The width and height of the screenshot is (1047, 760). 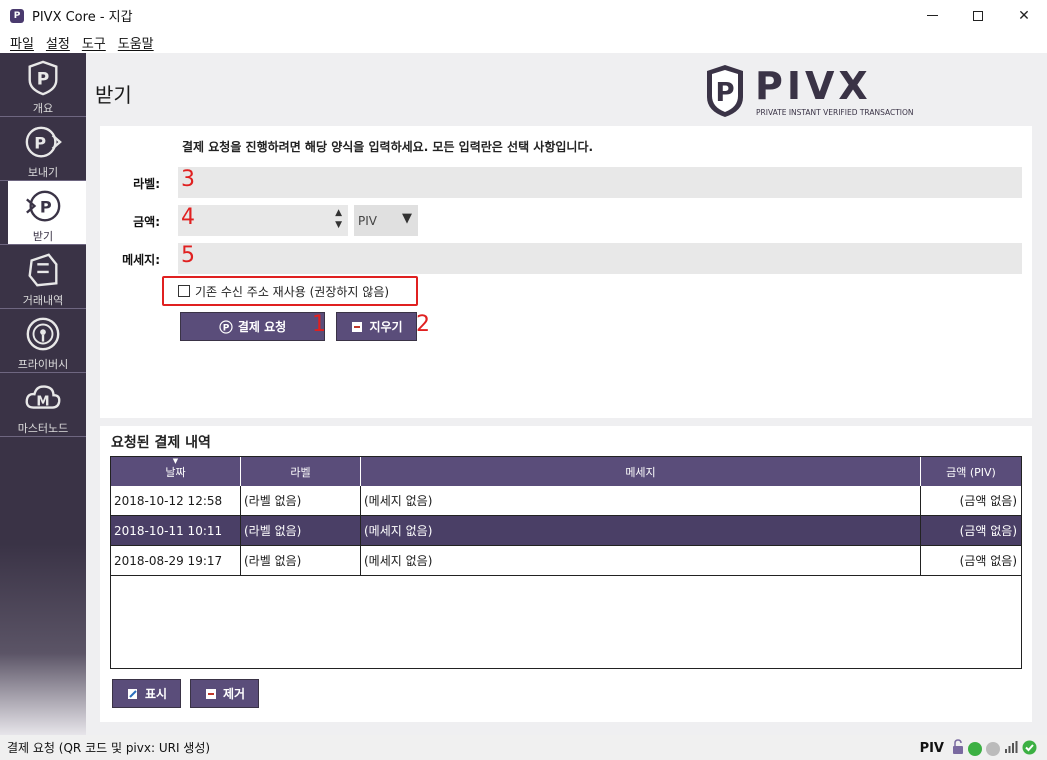 I want to click on sidebar-item-privacy: 프라이버시, so click(x=43, y=341).